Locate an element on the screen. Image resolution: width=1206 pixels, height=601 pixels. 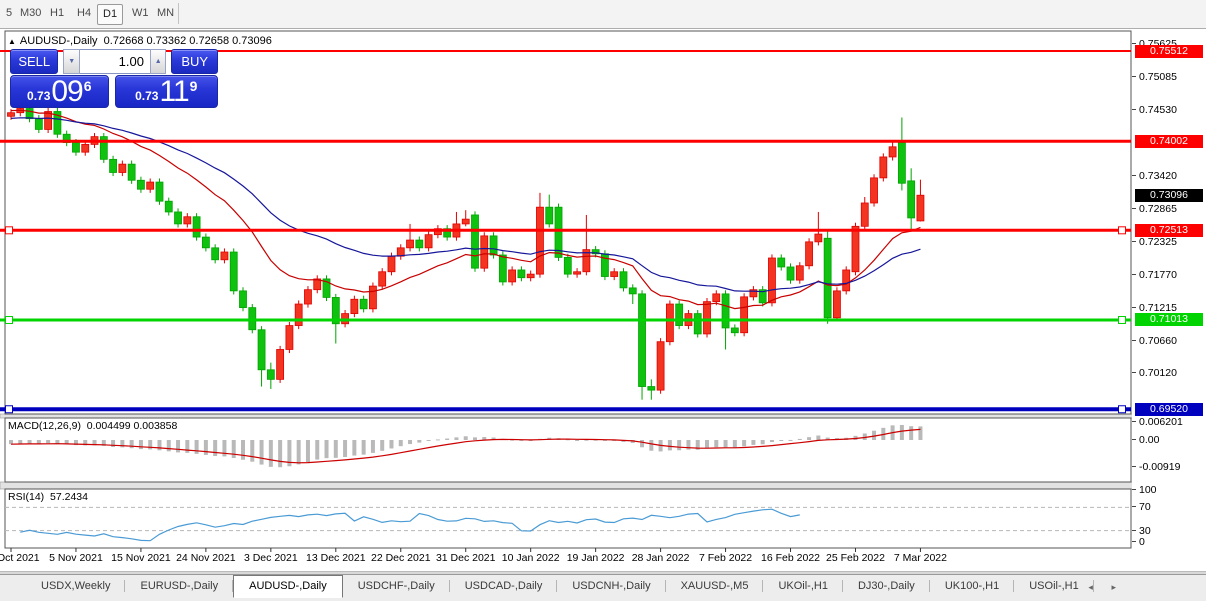
timeframe-button-w1: W1 is located at coordinates (140, 13).